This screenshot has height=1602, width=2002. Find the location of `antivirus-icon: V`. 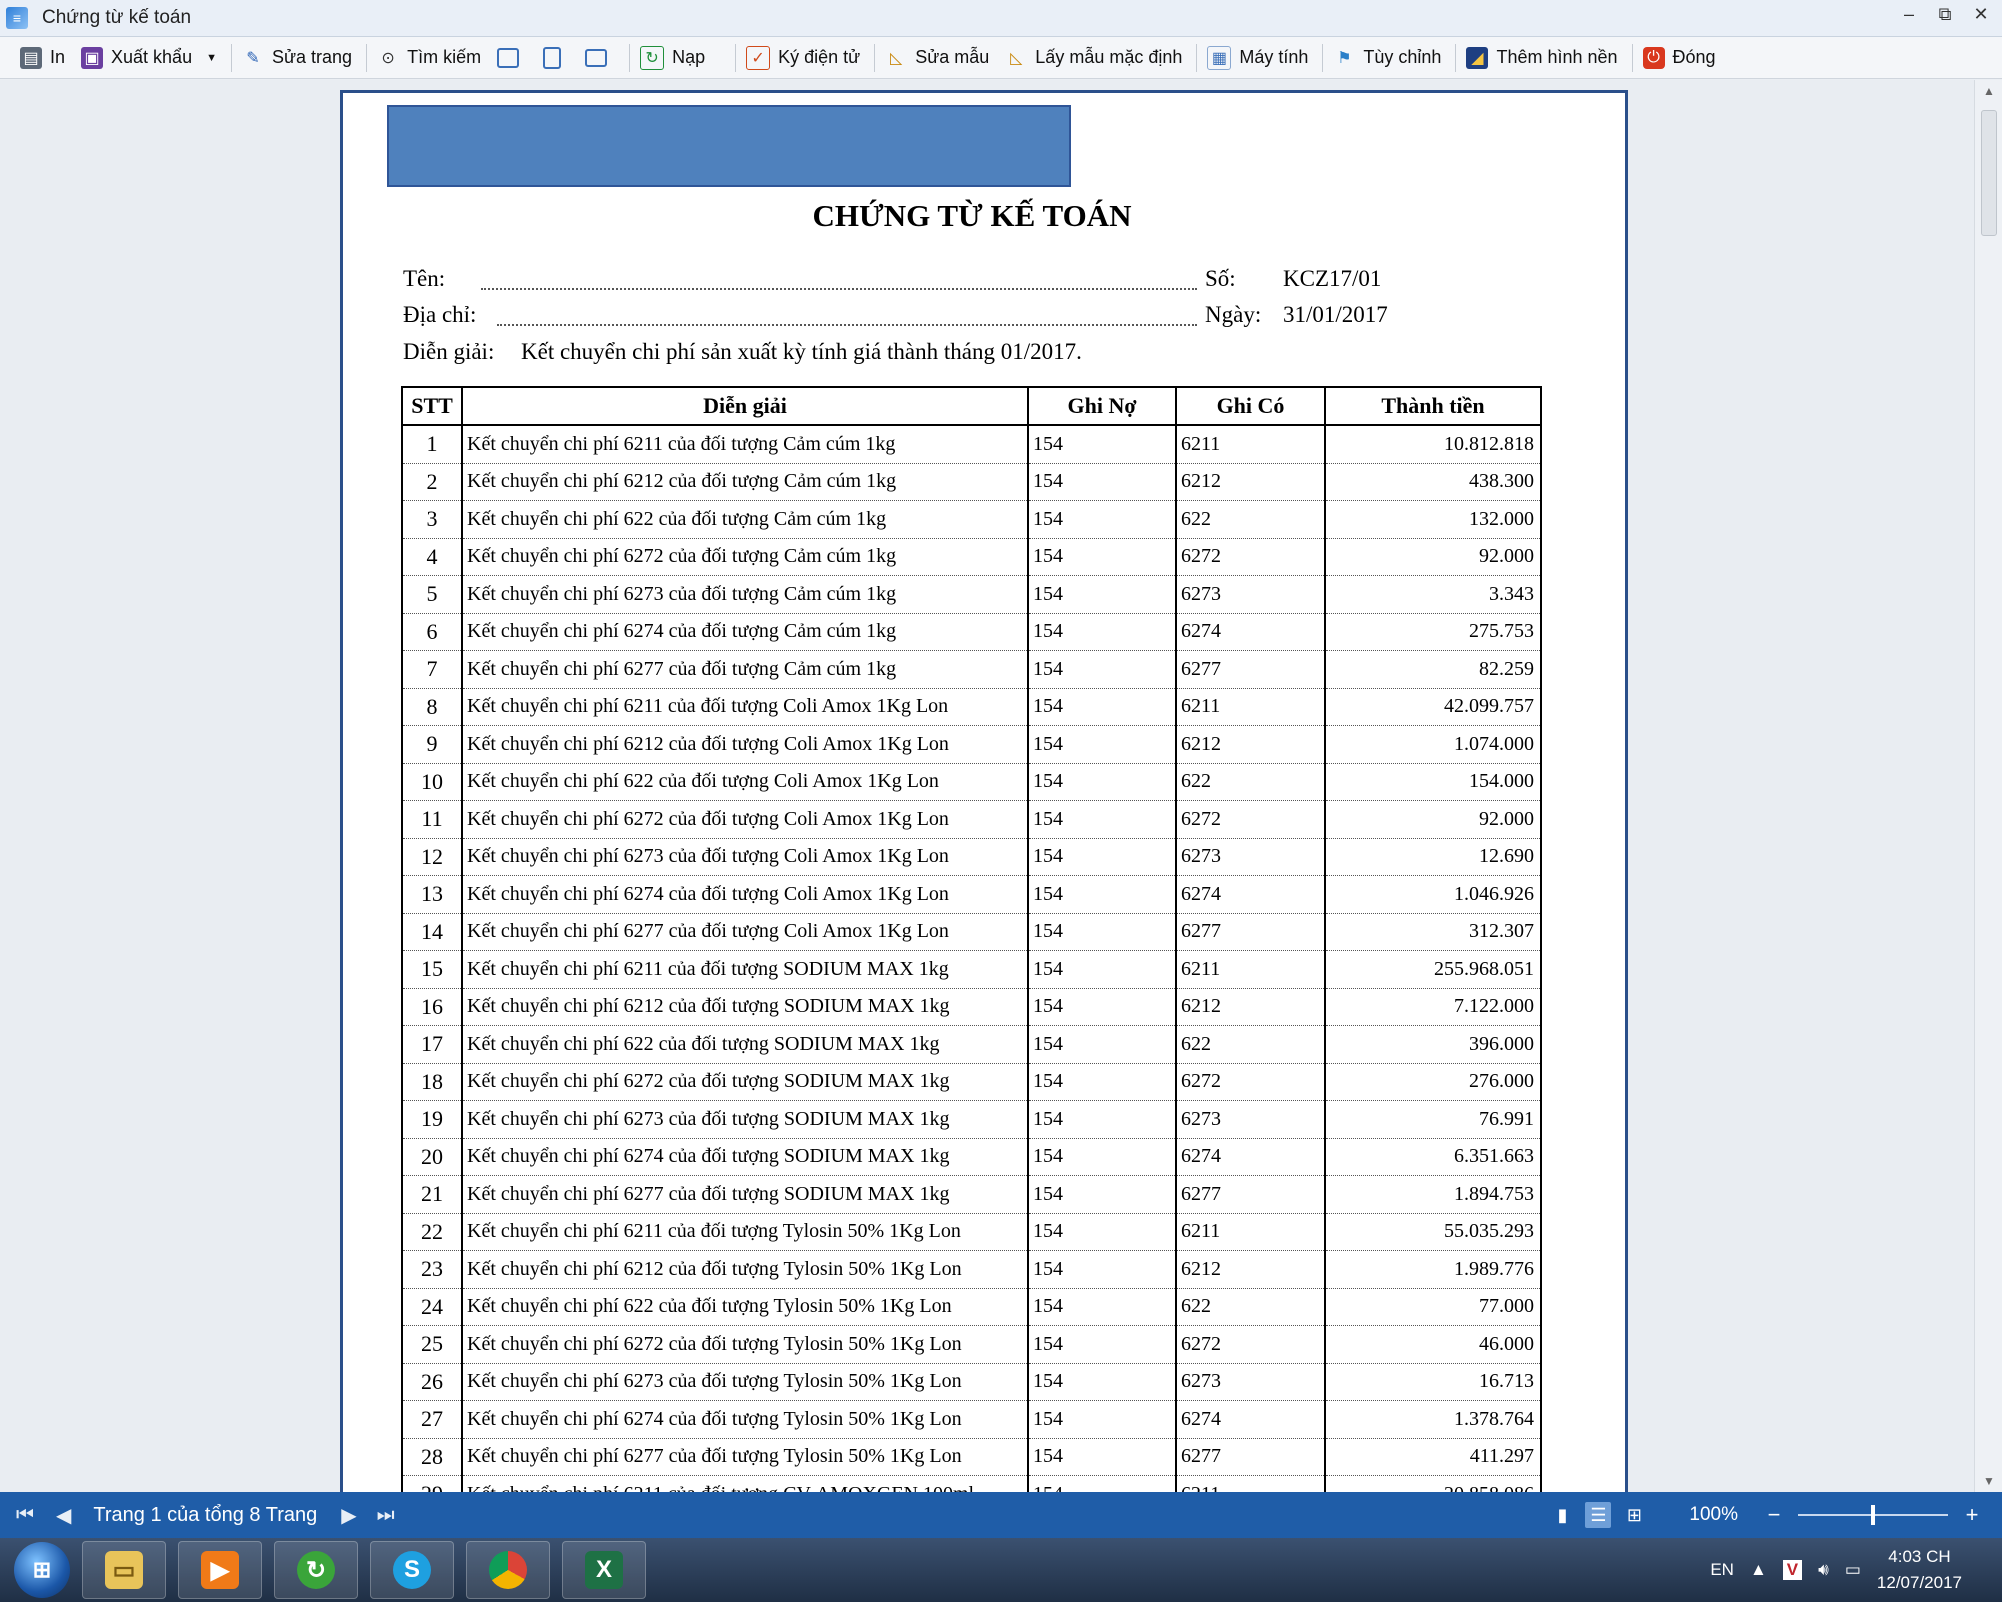

antivirus-icon: V is located at coordinates (1792, 1570).